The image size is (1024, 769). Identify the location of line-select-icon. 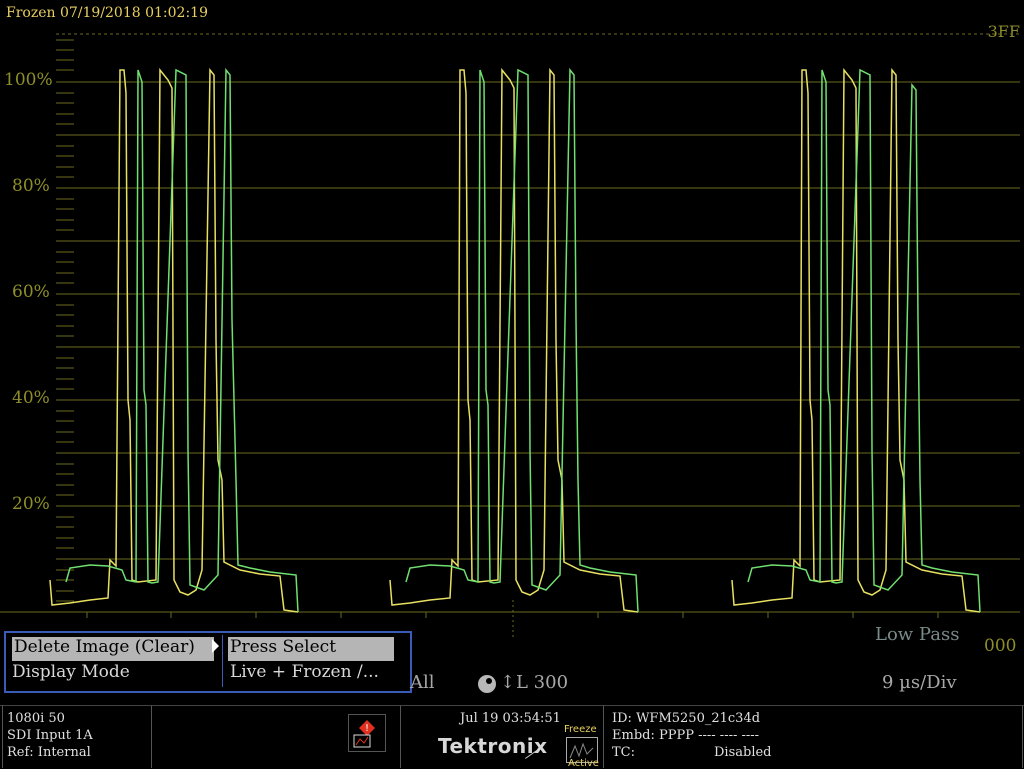
(487, 684).